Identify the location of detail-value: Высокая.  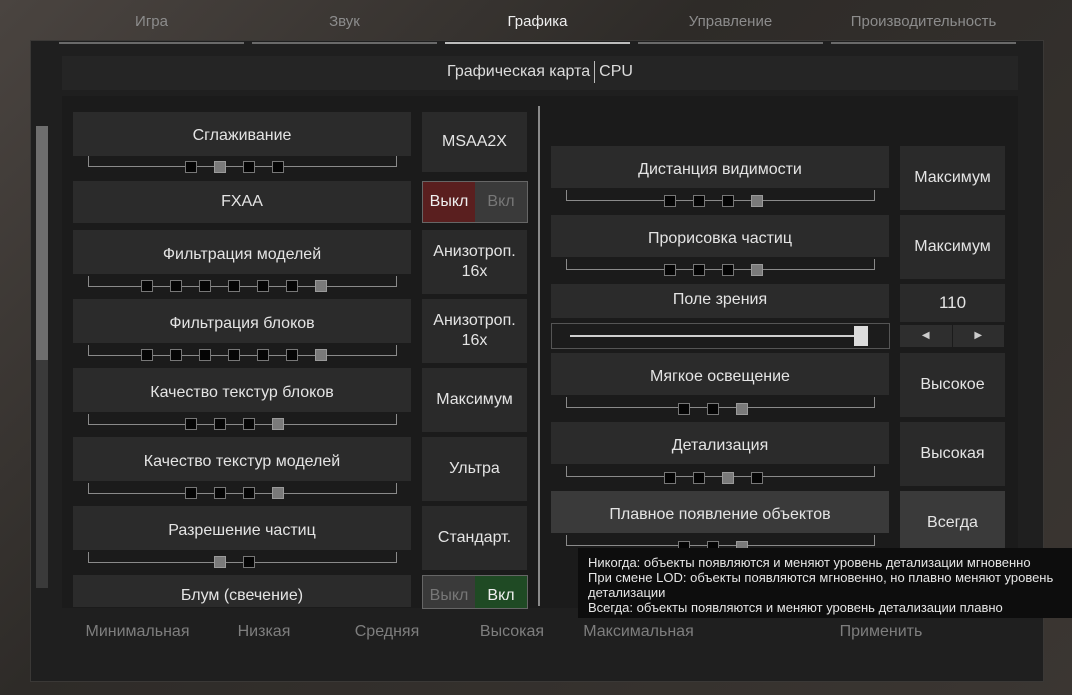
(952, 454).